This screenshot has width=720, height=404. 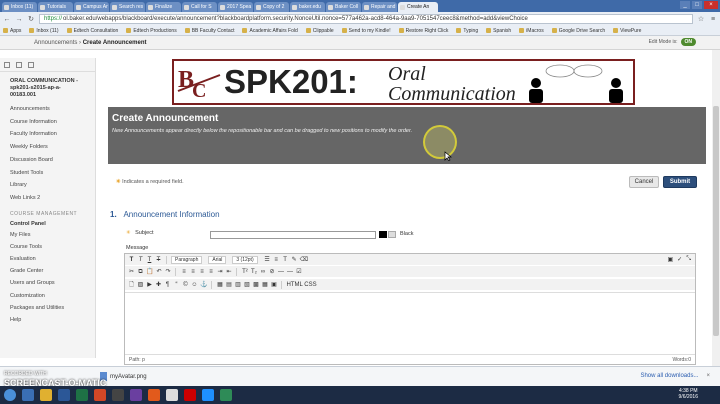 I want to click on page-scrollbar, so click(x=716, y=208).